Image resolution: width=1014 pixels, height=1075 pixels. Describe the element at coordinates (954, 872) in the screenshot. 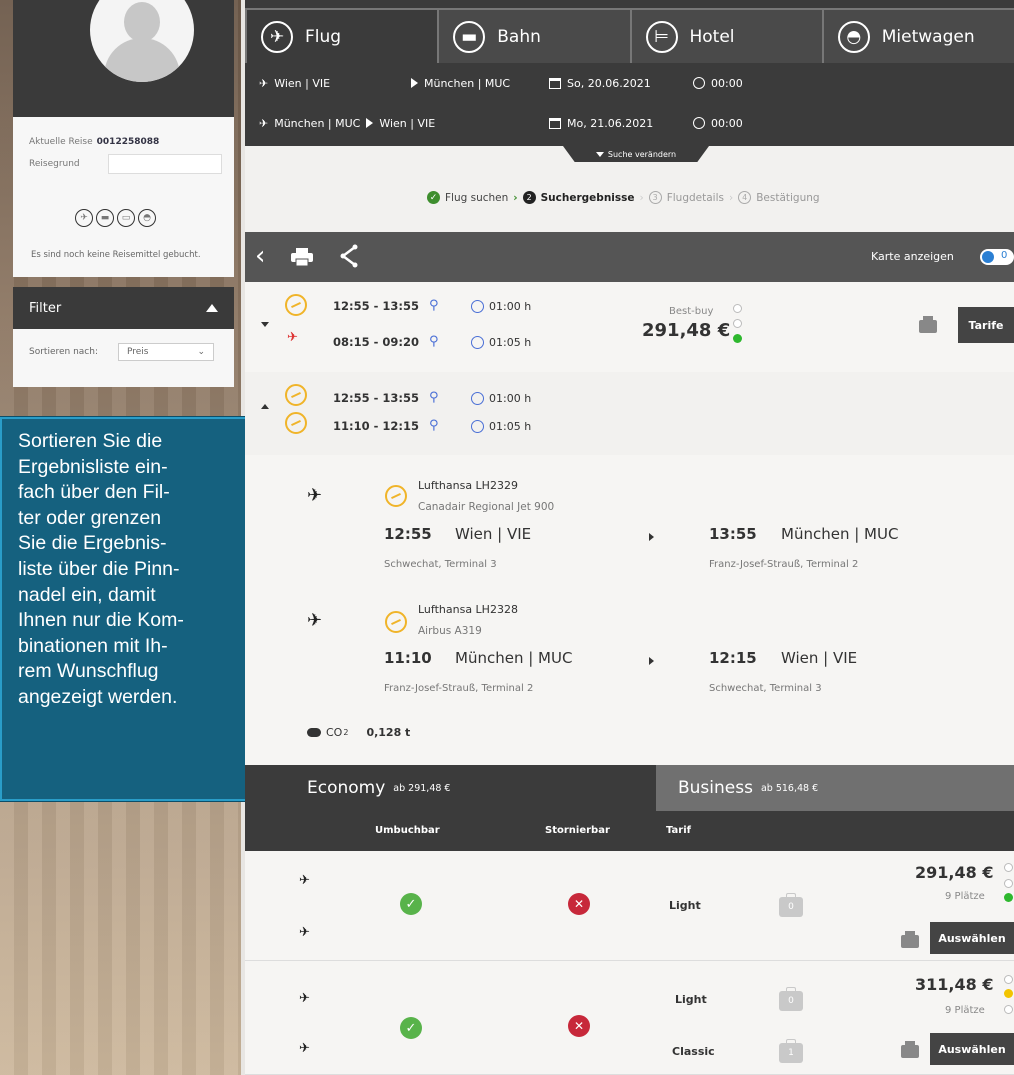

I see `fare-price: 291,48 €` at that location.